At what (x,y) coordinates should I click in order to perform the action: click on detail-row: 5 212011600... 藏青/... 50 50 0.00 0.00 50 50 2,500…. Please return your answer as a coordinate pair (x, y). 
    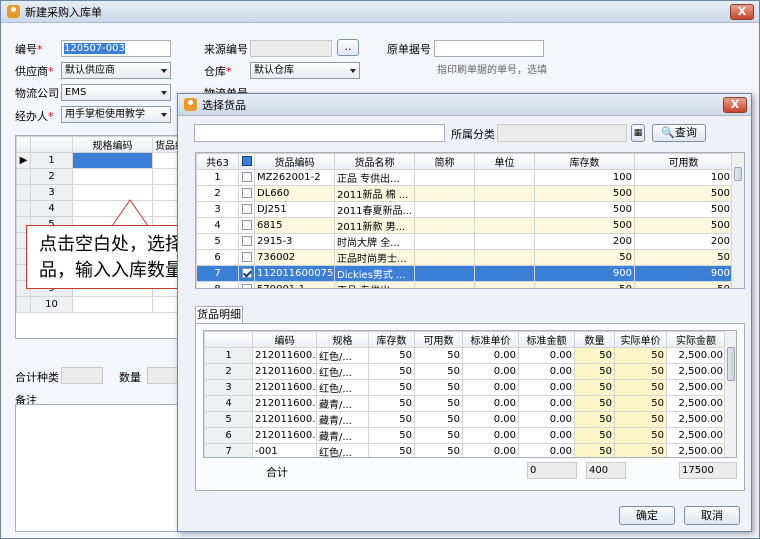
    Looking at the image, I should click on (465, 419).